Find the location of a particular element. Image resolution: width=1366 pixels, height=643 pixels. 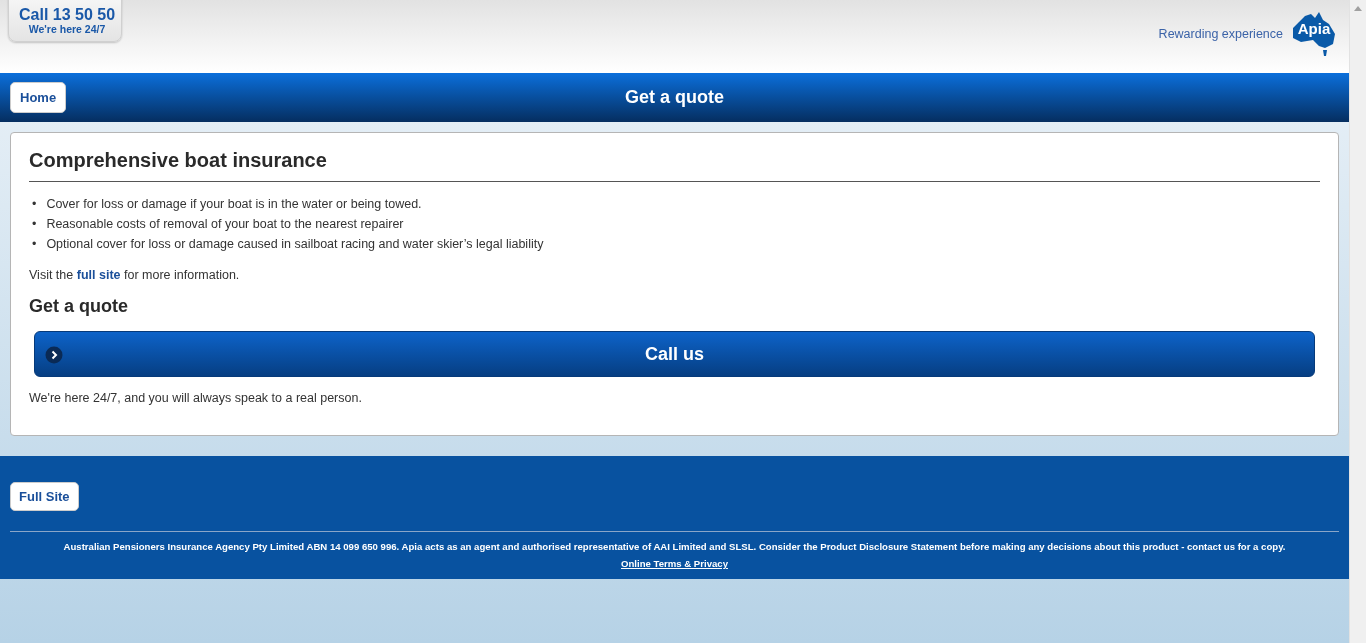

feature-item: Cover for loss or damage if your boat is in the water or being towed. is located at coordinates (234, 204).